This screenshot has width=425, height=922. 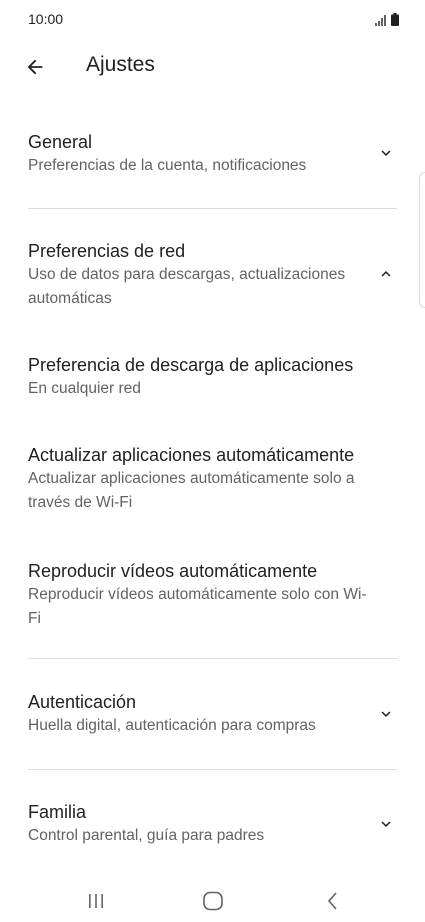 I want to click on app-bar: Ajustes, so click(x=212, y=68).